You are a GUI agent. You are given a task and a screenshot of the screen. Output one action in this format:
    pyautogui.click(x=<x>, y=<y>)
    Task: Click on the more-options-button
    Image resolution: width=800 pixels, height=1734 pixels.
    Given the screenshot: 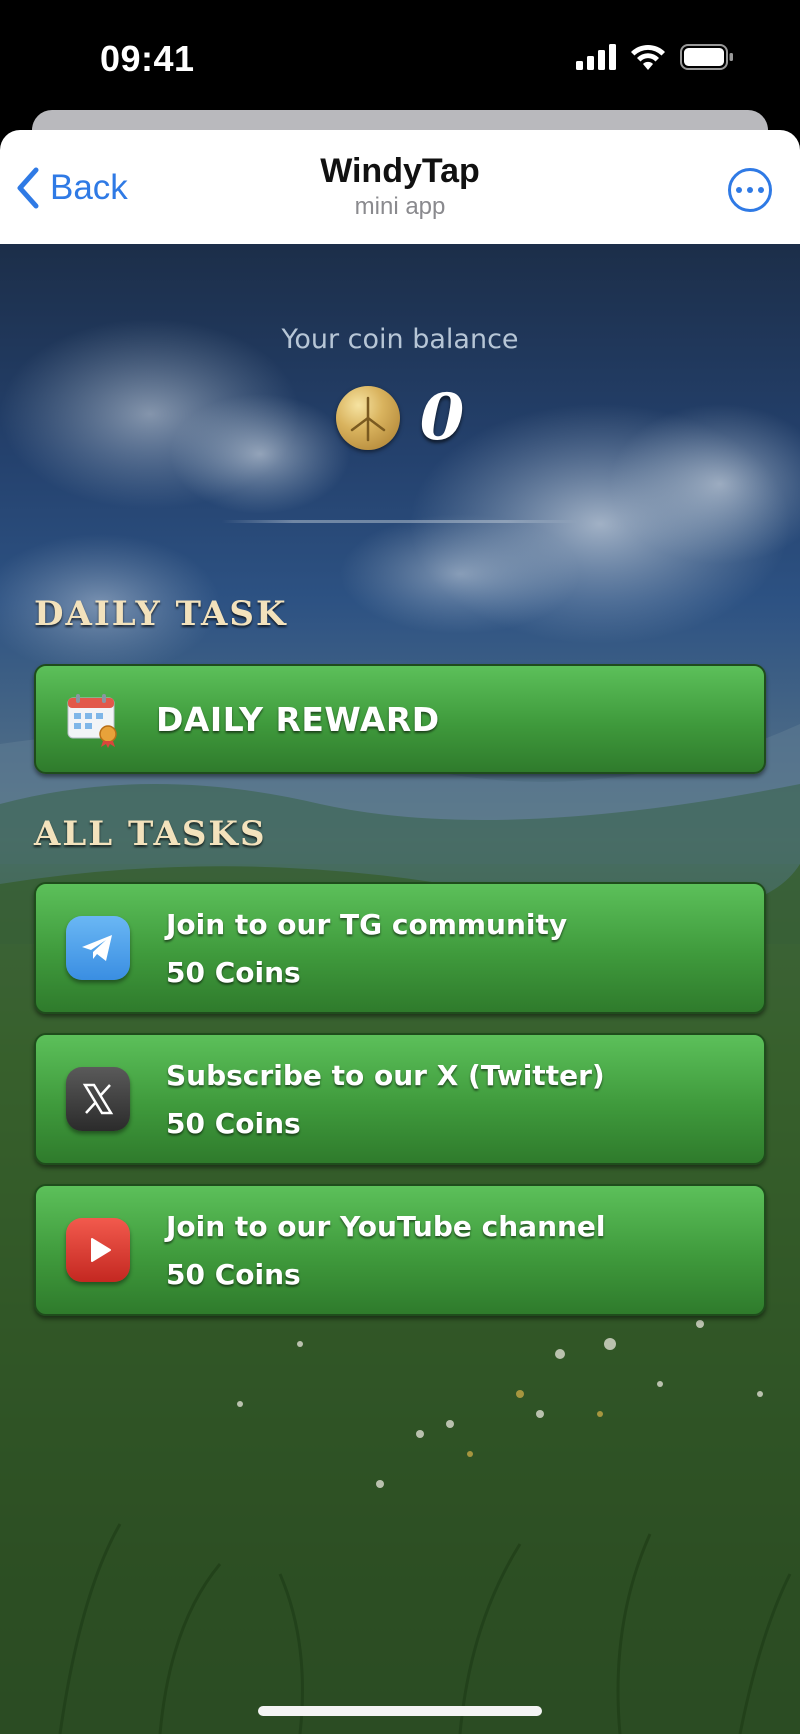 What is the action you would take?
    pyautogui.click(x=750, y=190)
    